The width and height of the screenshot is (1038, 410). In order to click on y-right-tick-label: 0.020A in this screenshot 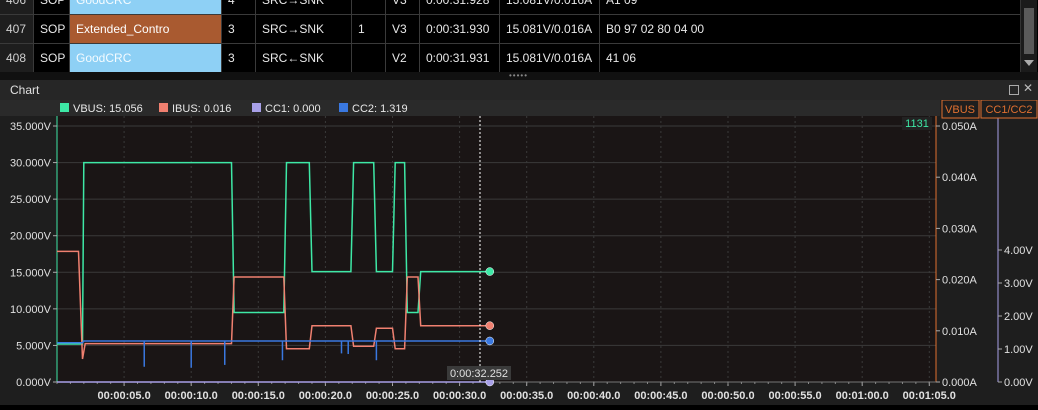, I will do `click(960, 281)`.